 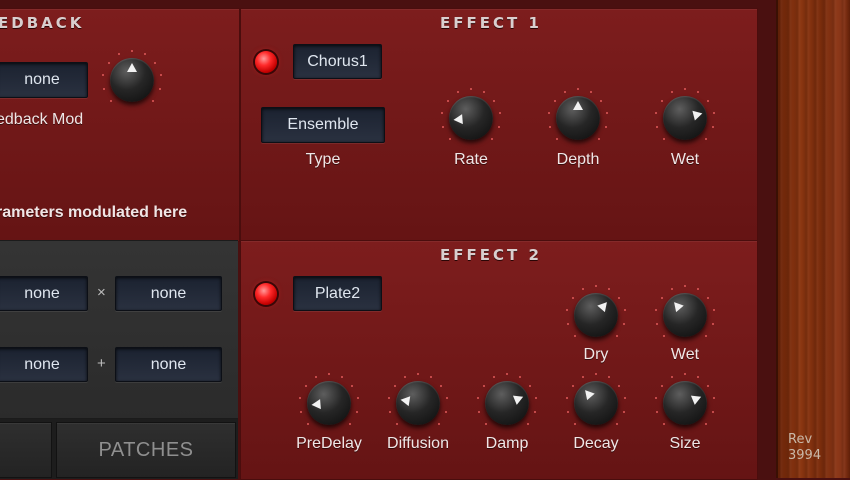 I want to click on effect2-size-label: Size, so click(x=685, y=443).